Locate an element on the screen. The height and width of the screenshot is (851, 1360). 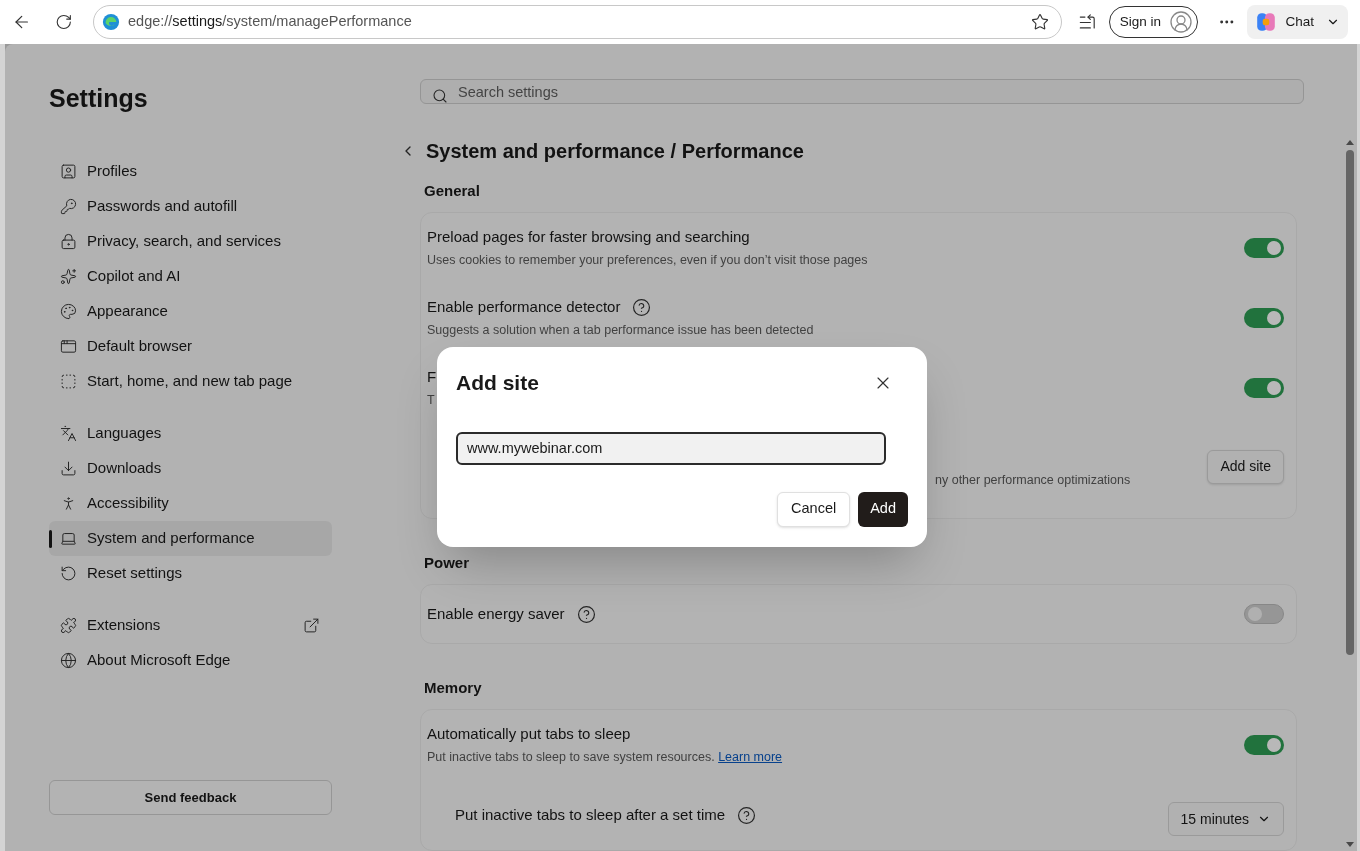
add-button: Add is located at coordinates (883, 509).